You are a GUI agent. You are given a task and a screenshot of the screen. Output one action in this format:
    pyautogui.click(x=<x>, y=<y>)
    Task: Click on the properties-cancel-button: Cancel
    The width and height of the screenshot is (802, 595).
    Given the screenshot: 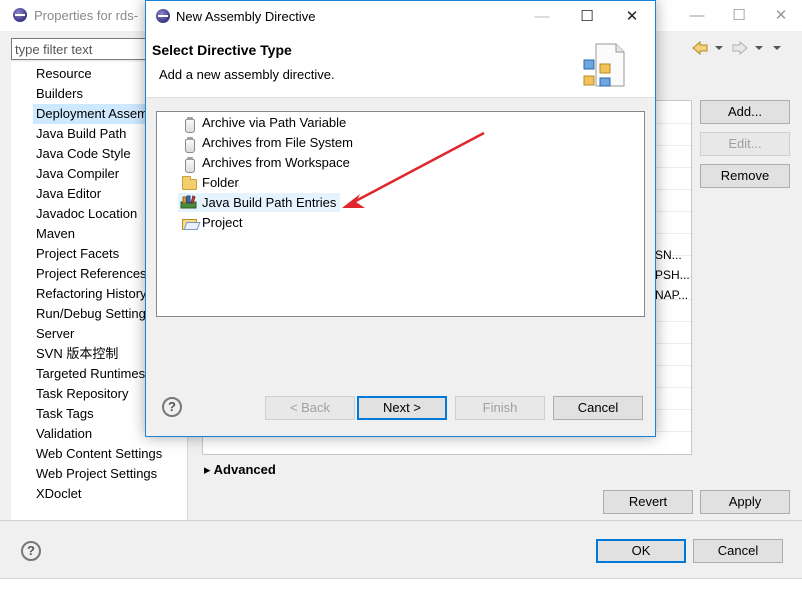 What is the action you would take?
    pyautogui.click(x=738, y=551)
    